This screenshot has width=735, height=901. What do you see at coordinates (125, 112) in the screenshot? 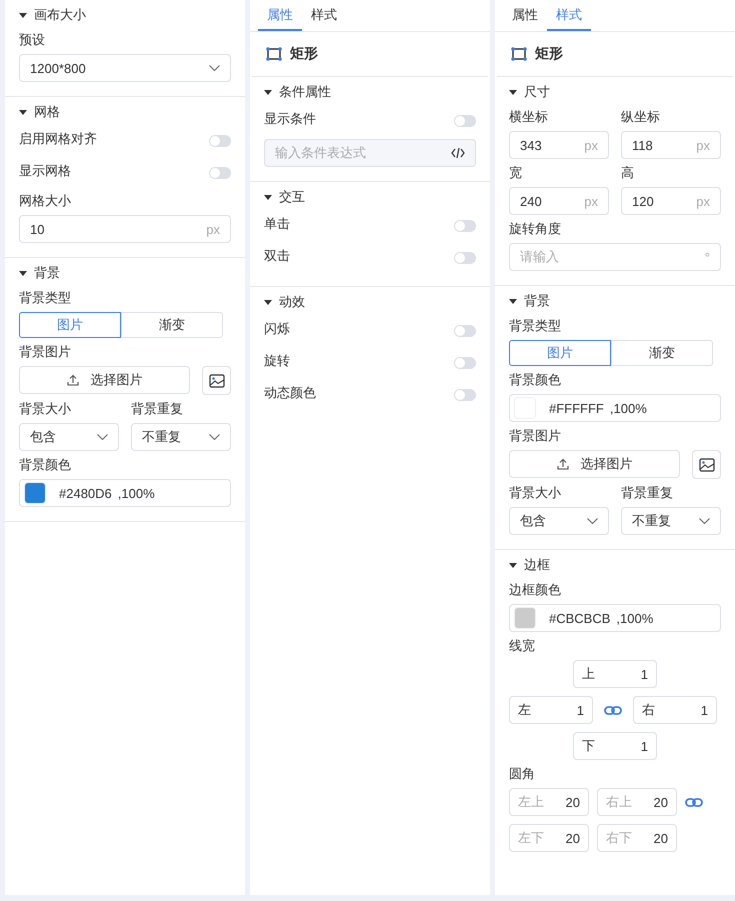
I see `section-header: 网格` at bounding box center [125, 112].